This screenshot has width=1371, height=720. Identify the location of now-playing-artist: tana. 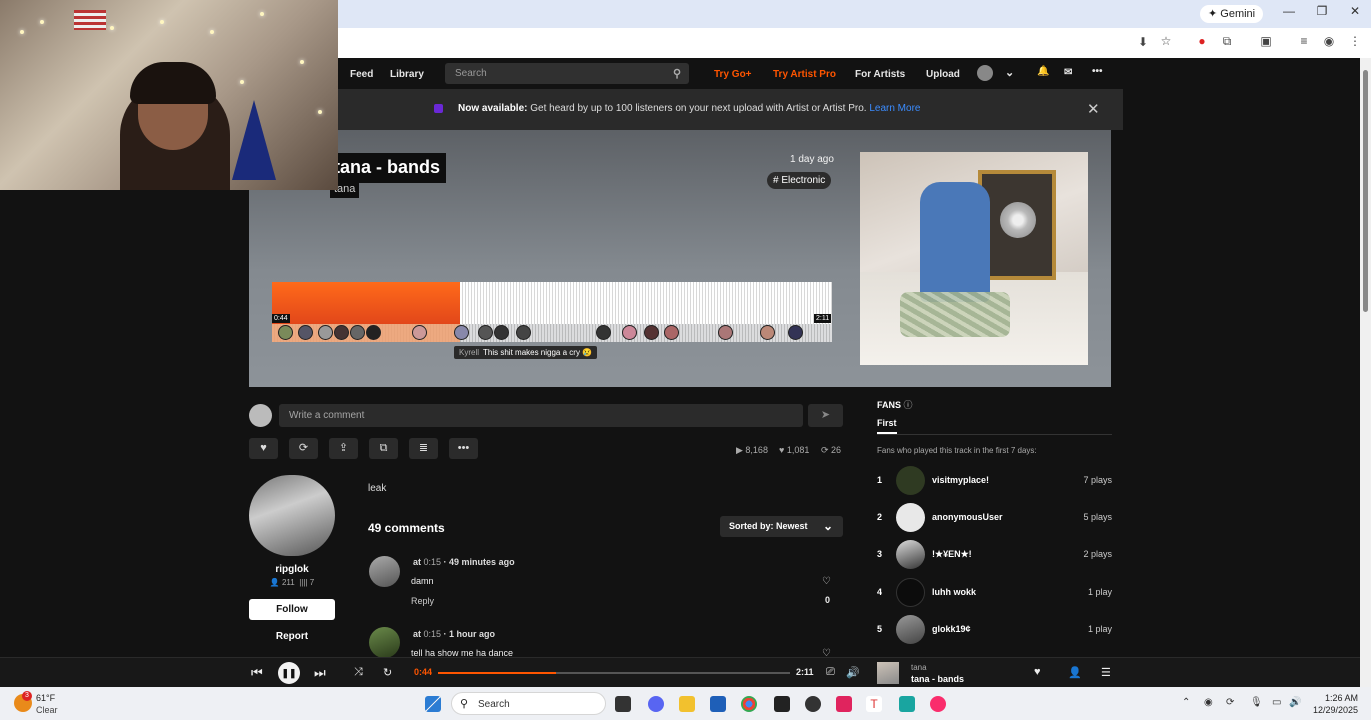
(919, 667).